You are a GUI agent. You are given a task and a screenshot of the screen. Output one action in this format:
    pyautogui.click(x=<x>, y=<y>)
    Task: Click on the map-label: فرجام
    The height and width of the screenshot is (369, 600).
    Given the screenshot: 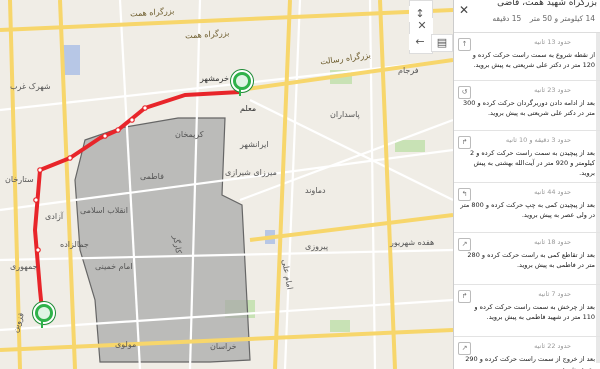 What is the action you would take?
    pyautogui.click(x=408, y=70)
    